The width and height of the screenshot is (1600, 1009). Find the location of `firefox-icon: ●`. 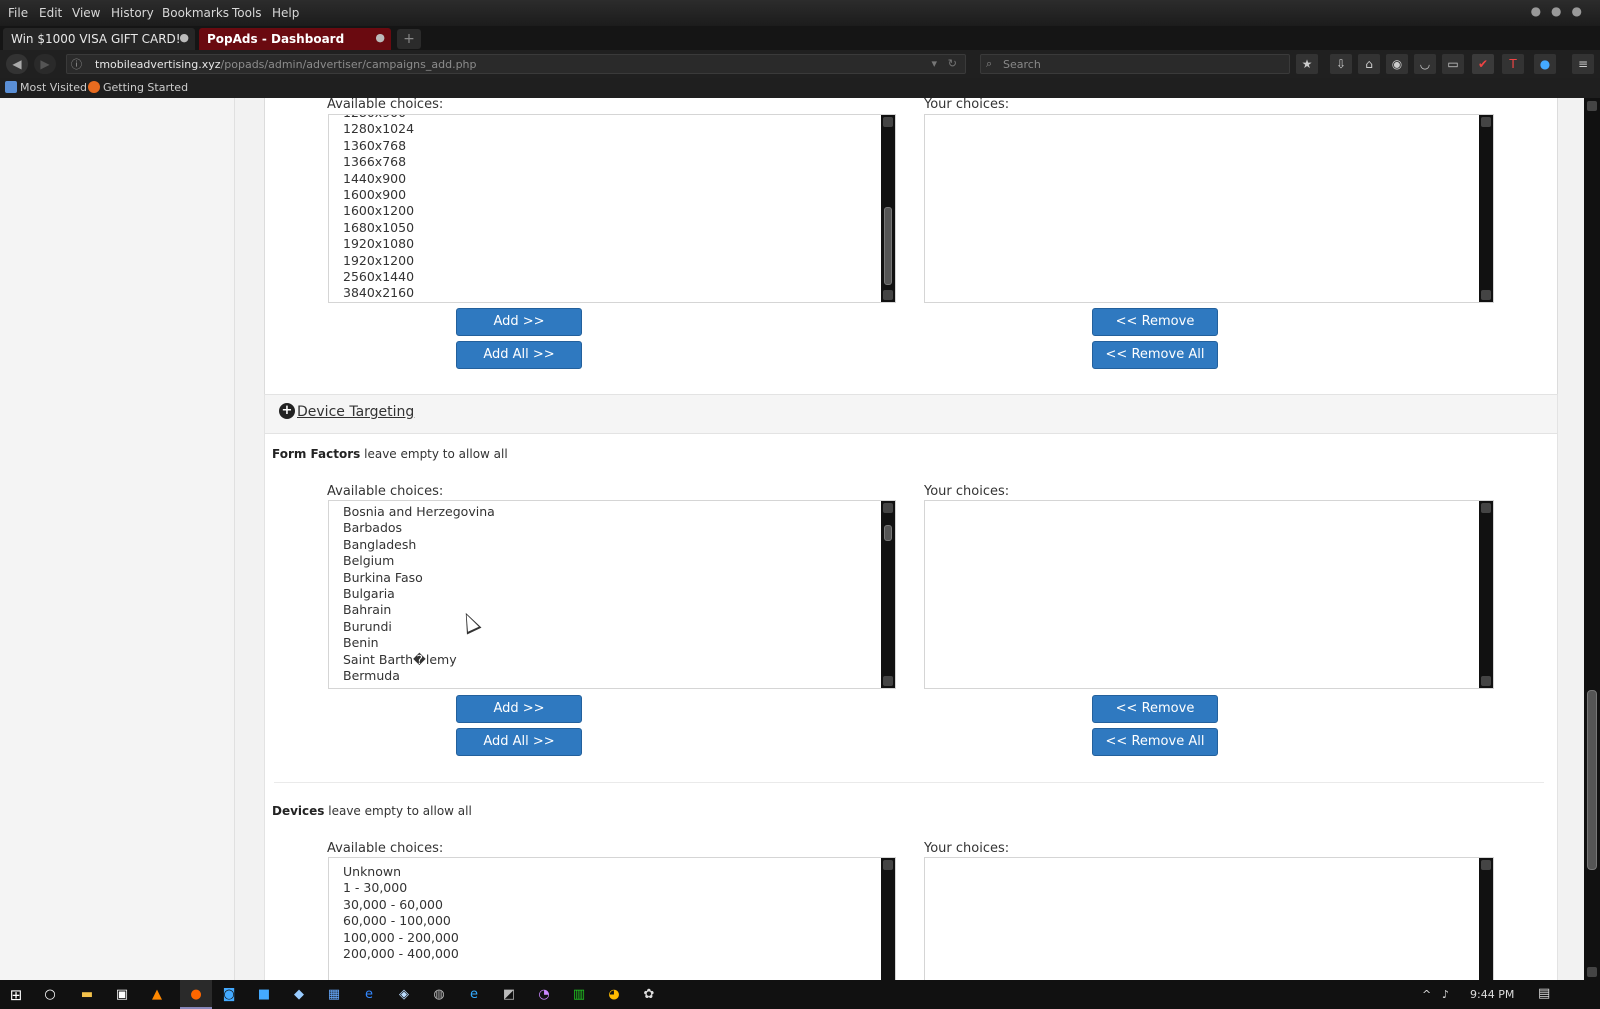

firefox-icon: ● is located at coordinates (196, 995).